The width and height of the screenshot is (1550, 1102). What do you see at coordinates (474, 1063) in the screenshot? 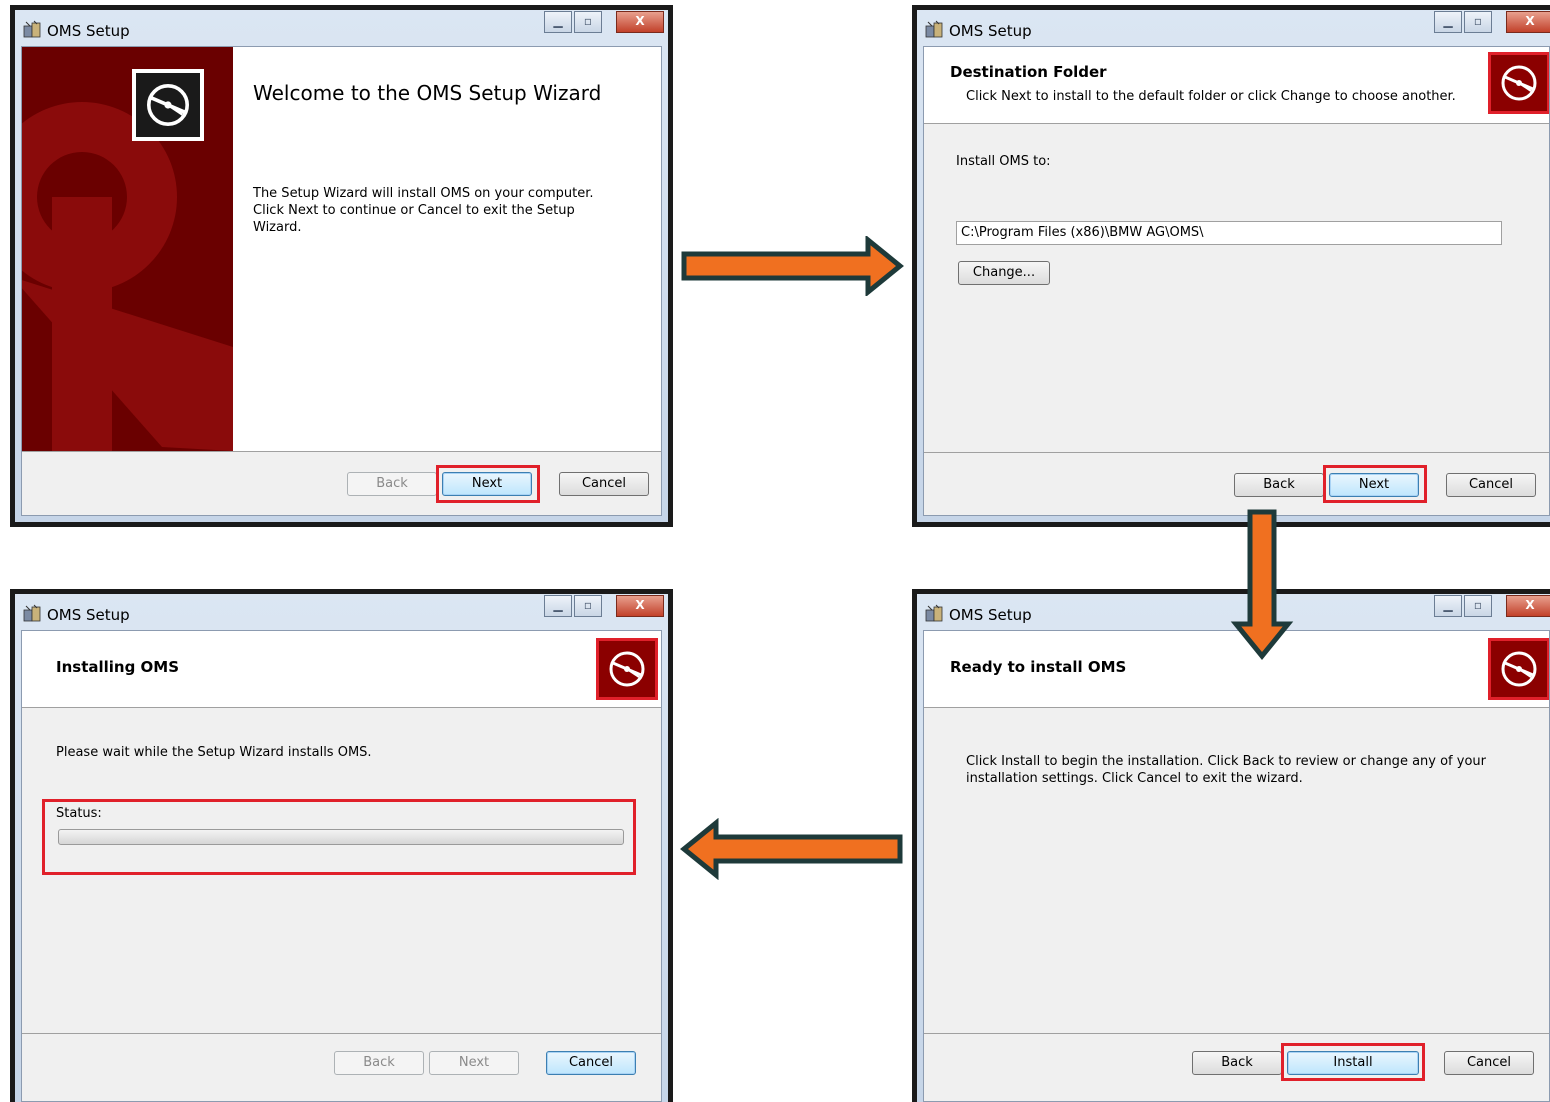
I see `next-button: Next` at bounding box center [474, 1063].